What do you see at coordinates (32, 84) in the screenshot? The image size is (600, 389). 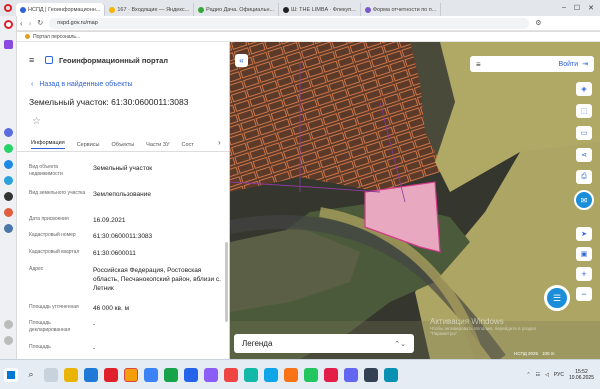 I see `chevron-left-icon: ‹` at bounding box center [32, 84].